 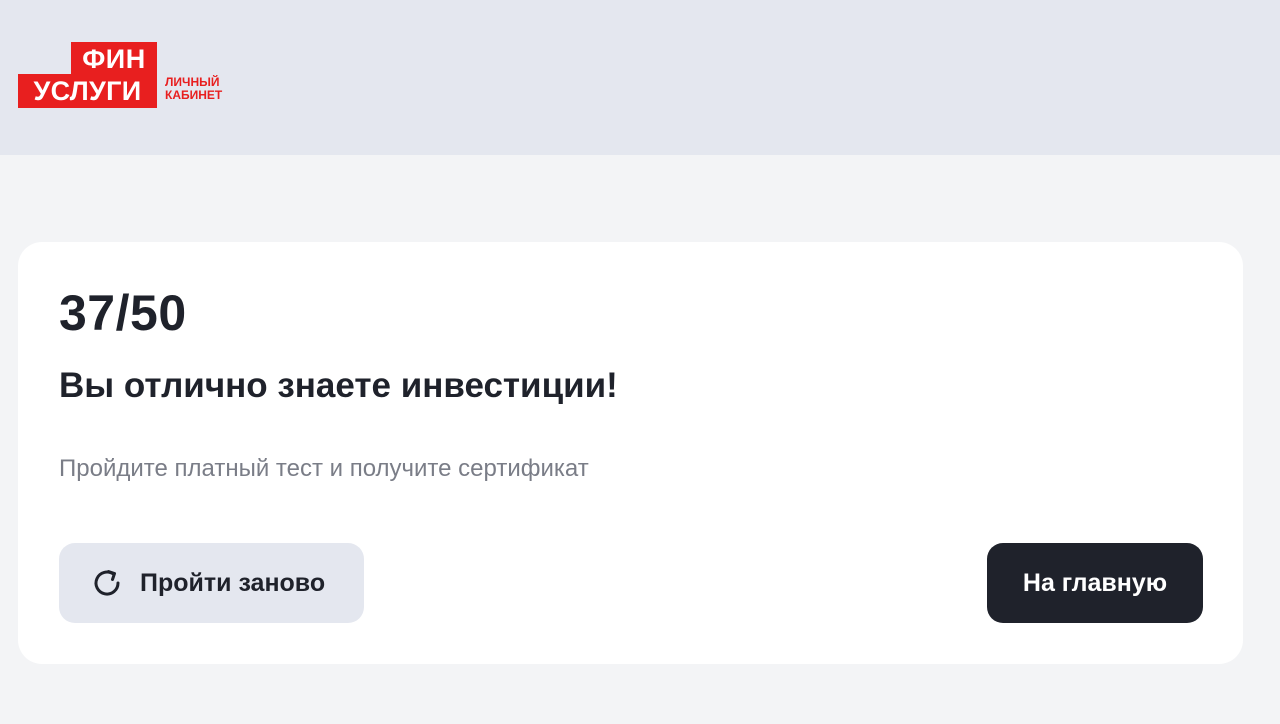 What do you see at coordinates (114, 59) in the screenshot?
I see `logo-line-1: ФИН` at bounding box center [114, 59].